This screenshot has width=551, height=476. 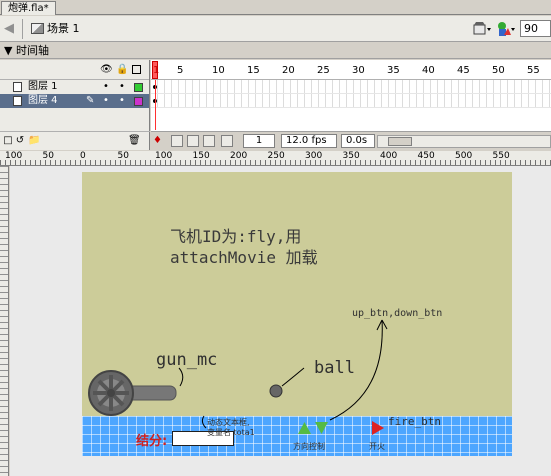 I want to click on current-frame: 1, so click(x=259, y=141).